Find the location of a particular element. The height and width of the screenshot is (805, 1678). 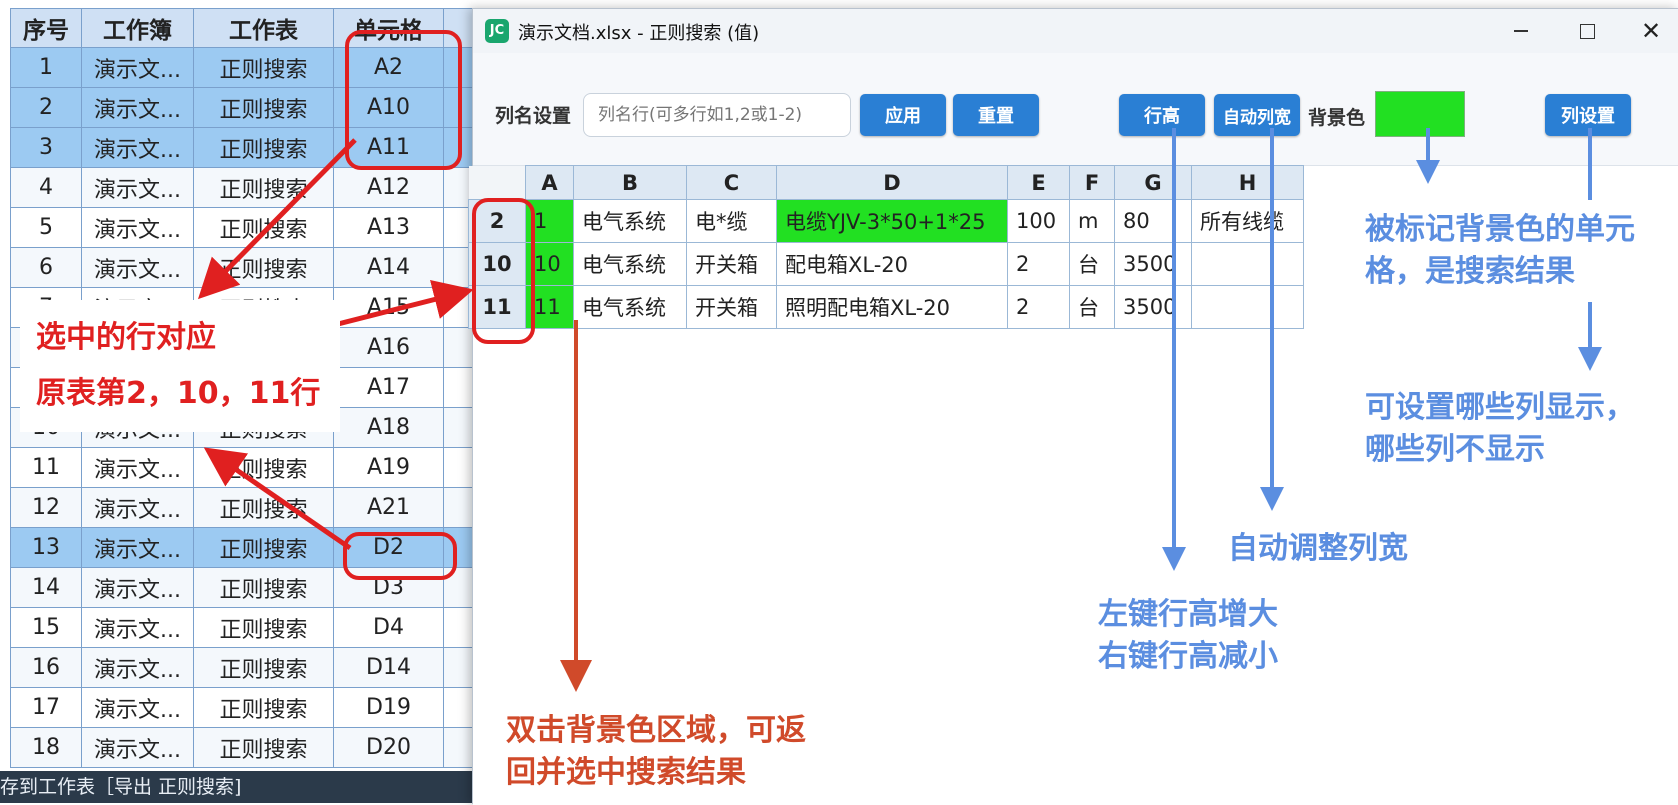

row-no-cell: 6 is located at coordinates (46, 267).